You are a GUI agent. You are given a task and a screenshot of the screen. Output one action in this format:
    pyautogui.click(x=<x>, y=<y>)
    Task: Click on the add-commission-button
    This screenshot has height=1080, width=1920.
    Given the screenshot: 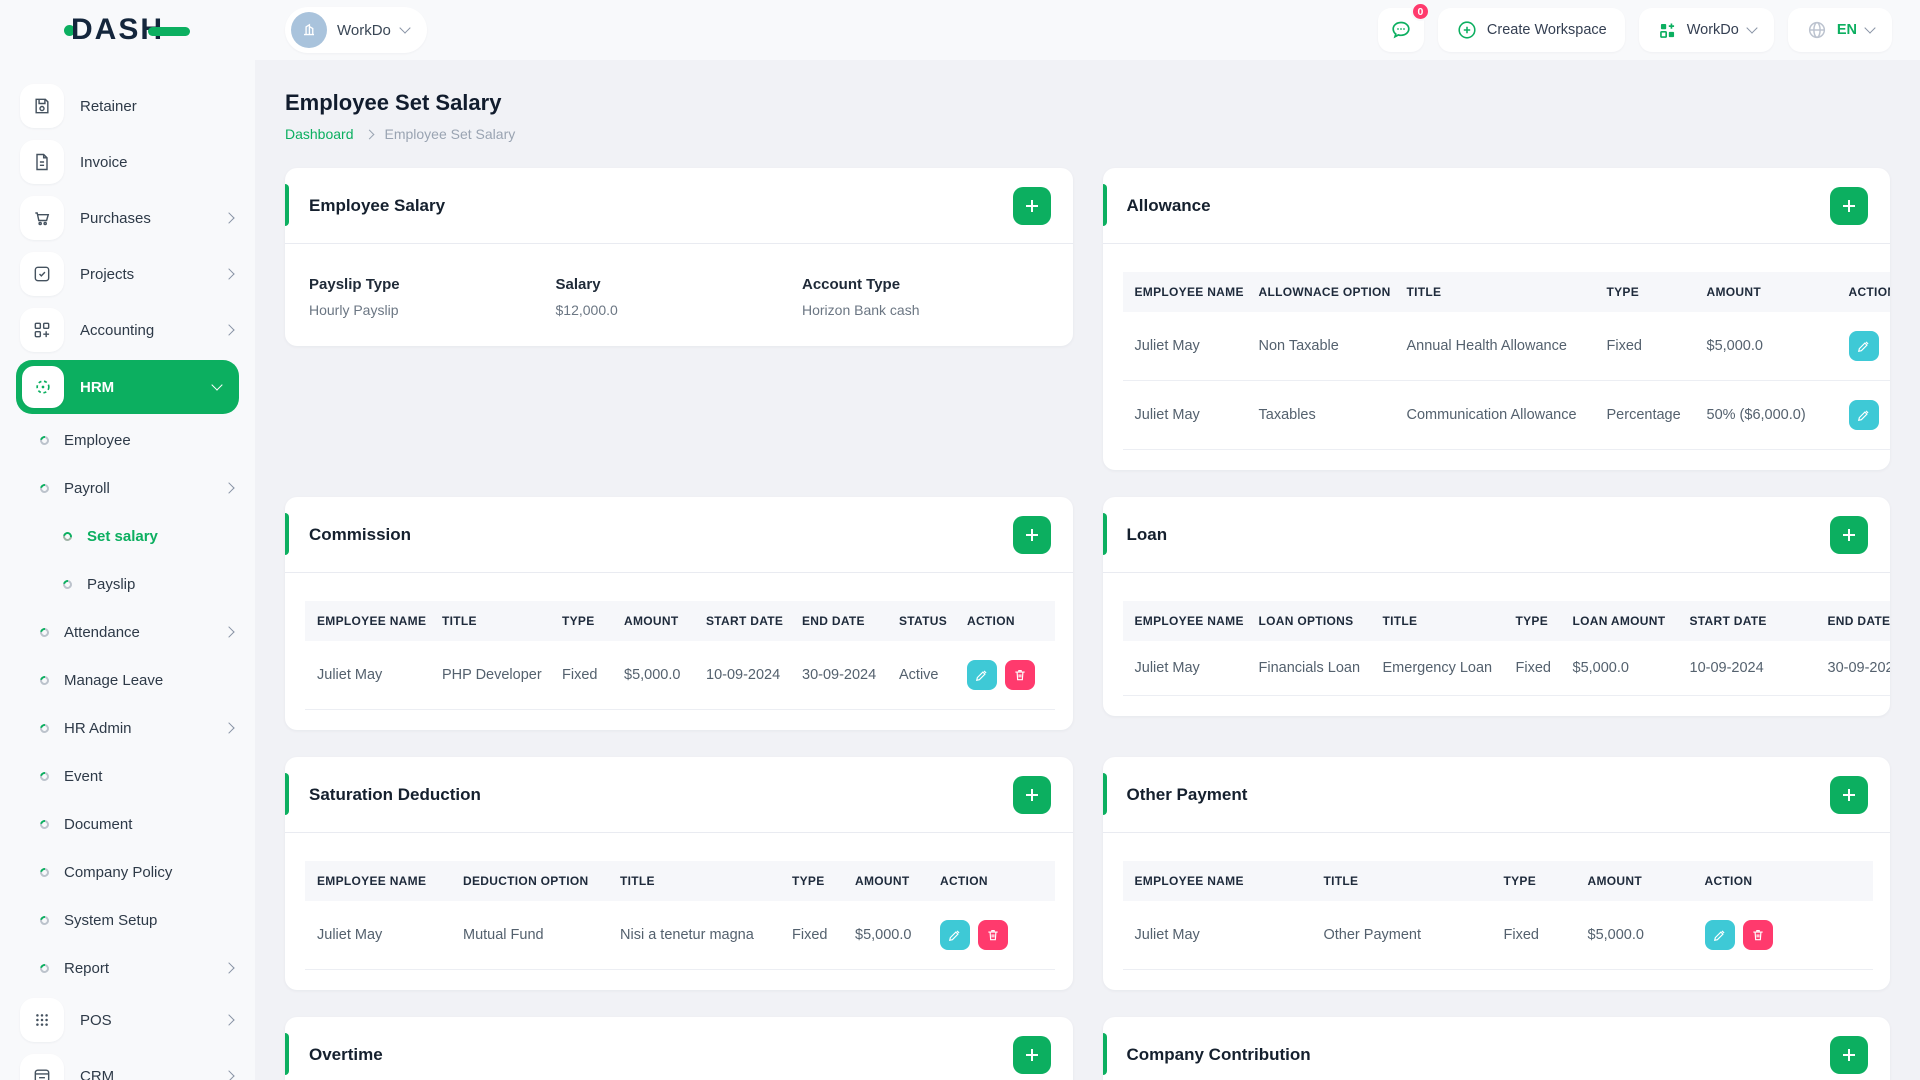 What is the action you would take?
    pyautogui.click(x=1031, y=534)
    